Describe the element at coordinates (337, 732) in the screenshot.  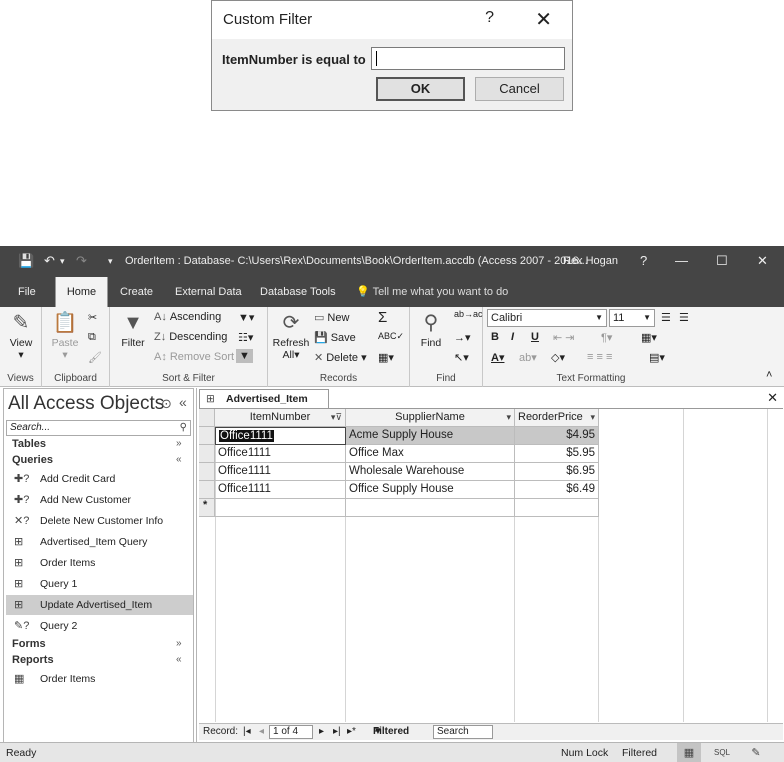
I see `last-record-icon: ▸|` at that location.